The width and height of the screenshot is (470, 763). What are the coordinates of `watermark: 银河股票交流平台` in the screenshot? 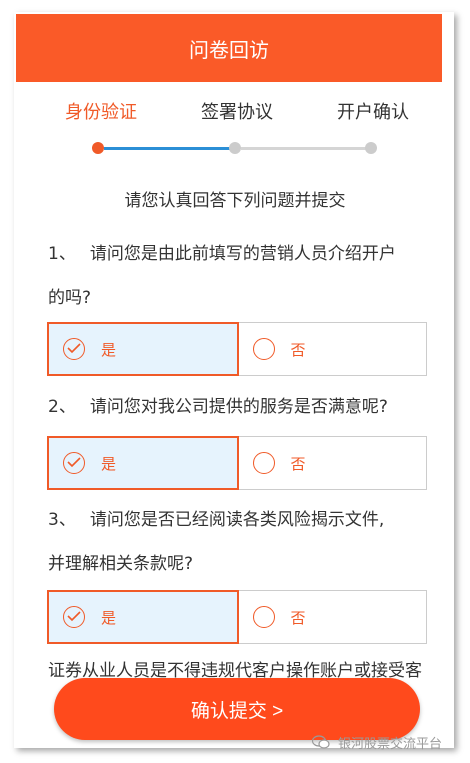 It's located at (377, 742).